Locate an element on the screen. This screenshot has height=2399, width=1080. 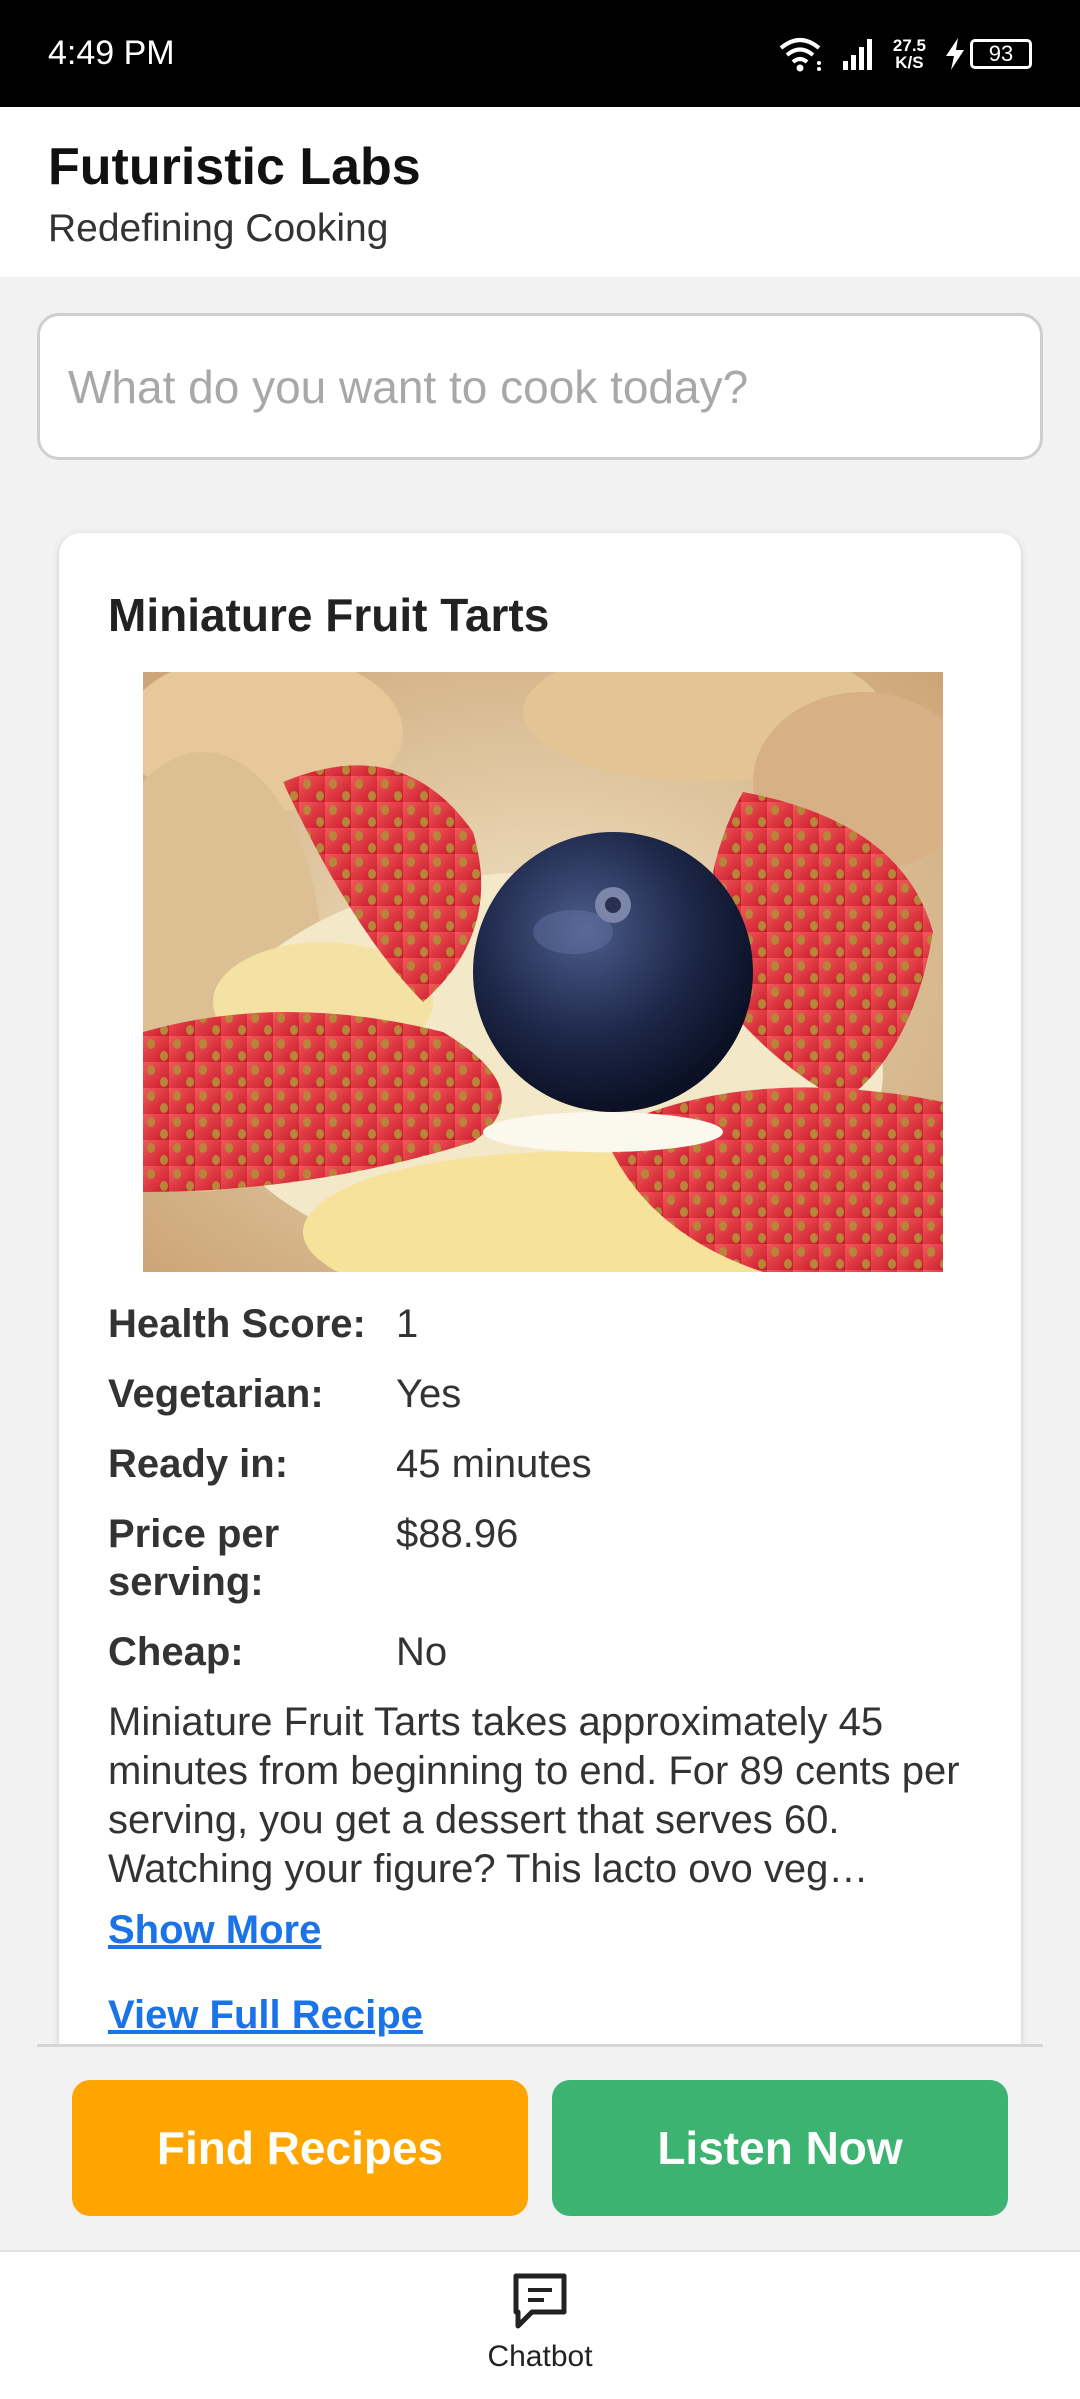
info-value: No is located at coordinates (422, 1652).